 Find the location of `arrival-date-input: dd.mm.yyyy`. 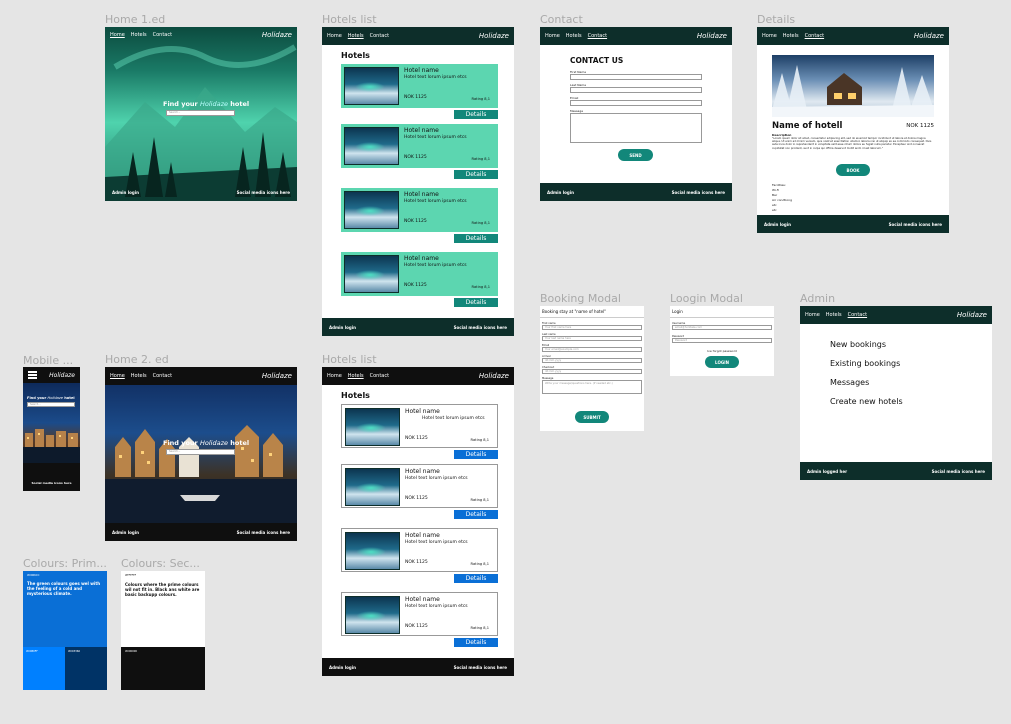

arrival-date-input: dd.mm.yyyy is located at coordinates (592, 360).